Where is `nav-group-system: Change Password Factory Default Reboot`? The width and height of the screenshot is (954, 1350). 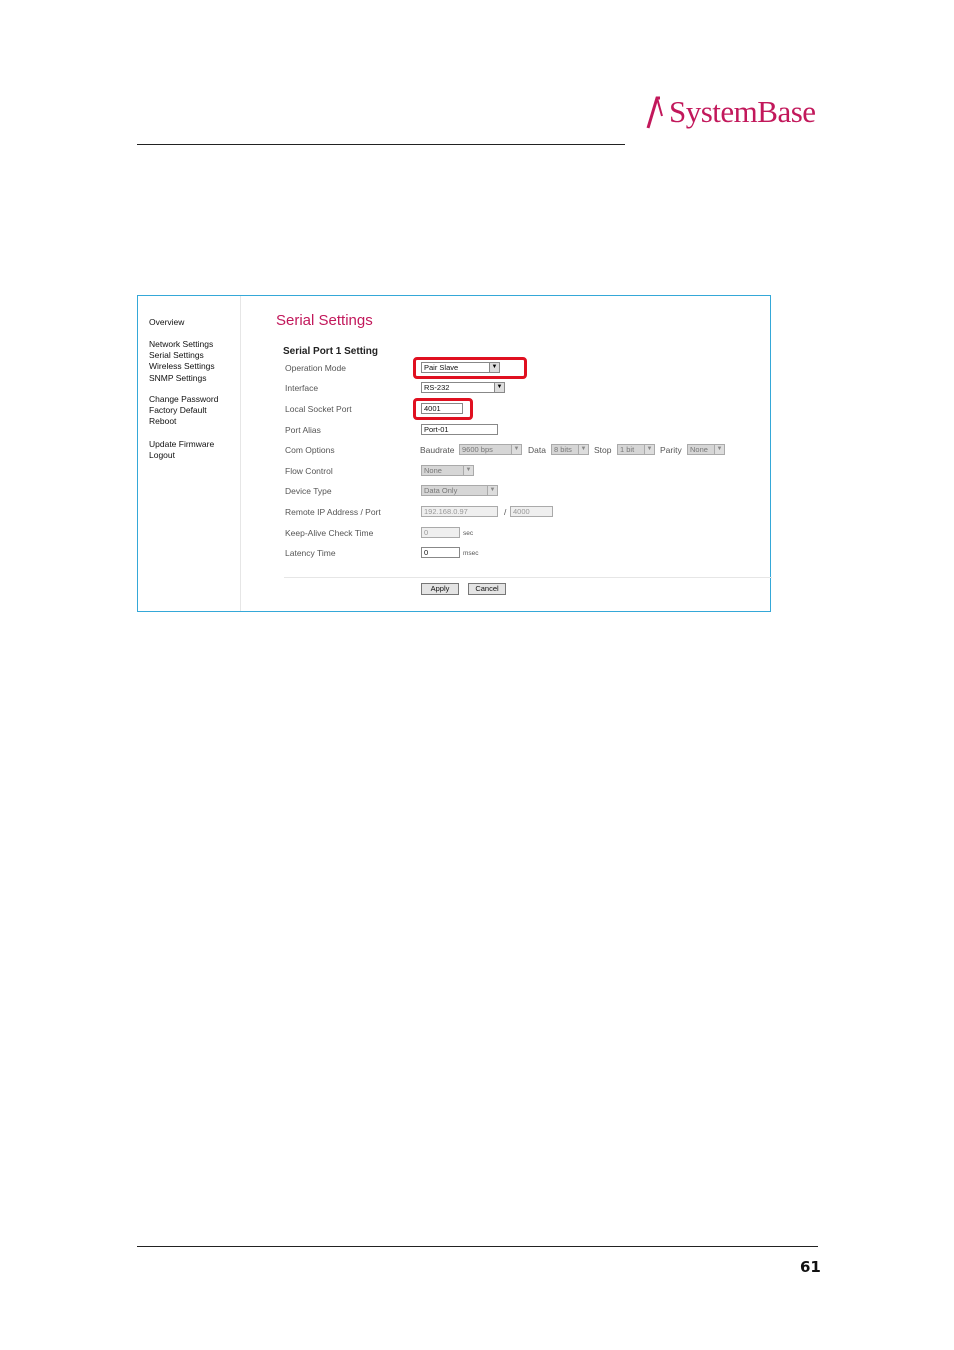 nav-group-system: Change Password Factory Default Reboot is located at coordinates (183, 411).